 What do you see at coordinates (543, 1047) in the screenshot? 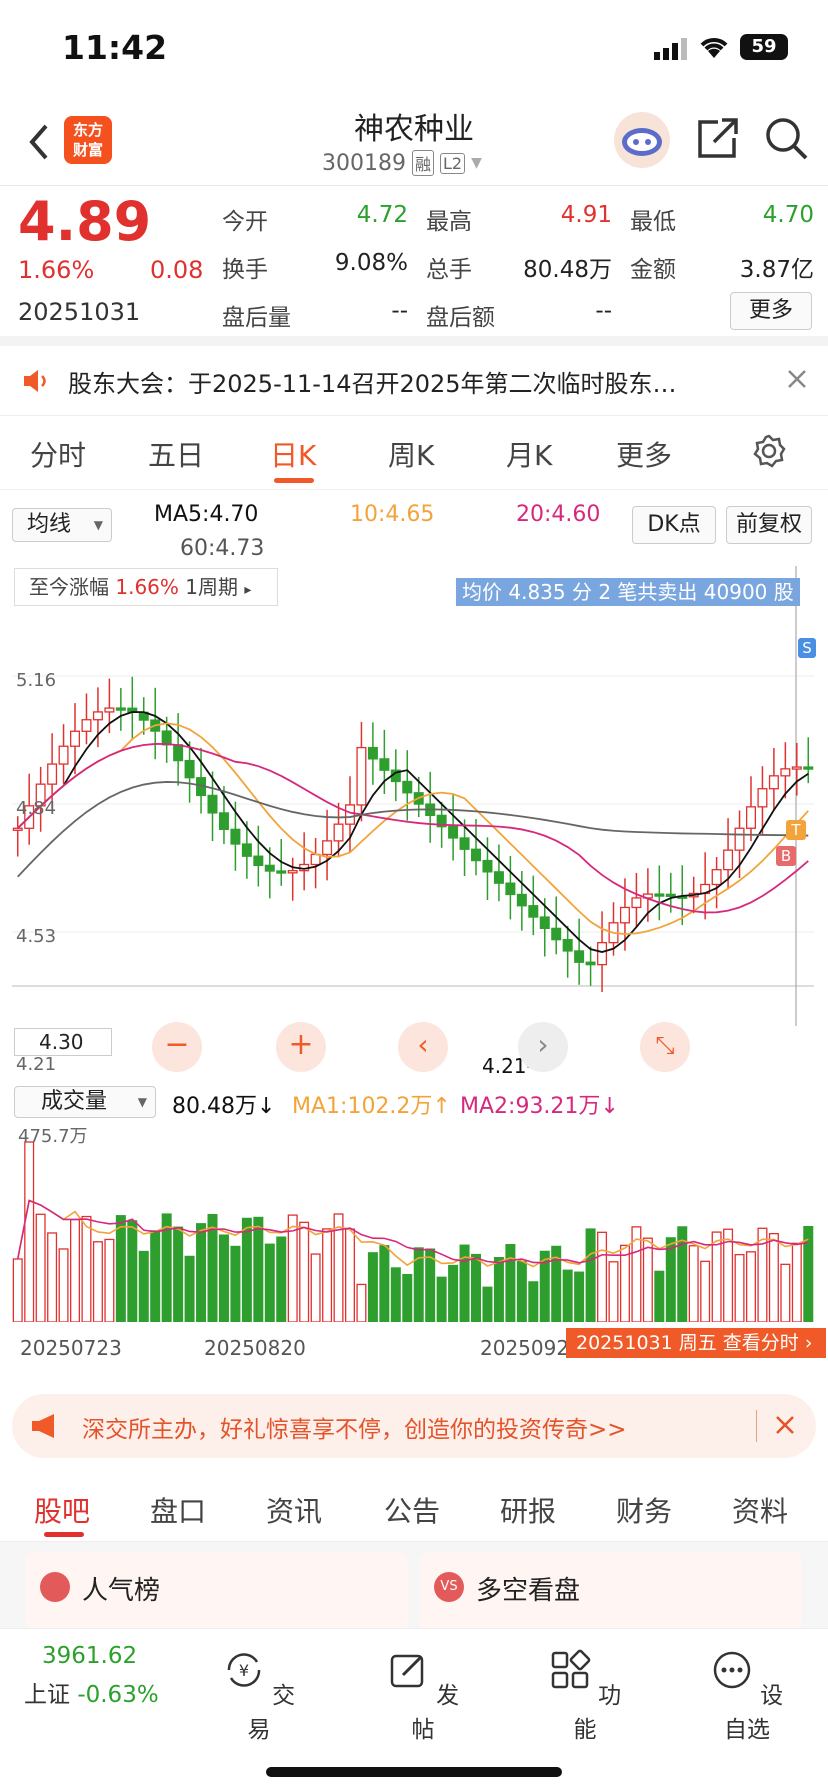
I see `scroll-right-button: ›` at bounding box center [543, 1047].